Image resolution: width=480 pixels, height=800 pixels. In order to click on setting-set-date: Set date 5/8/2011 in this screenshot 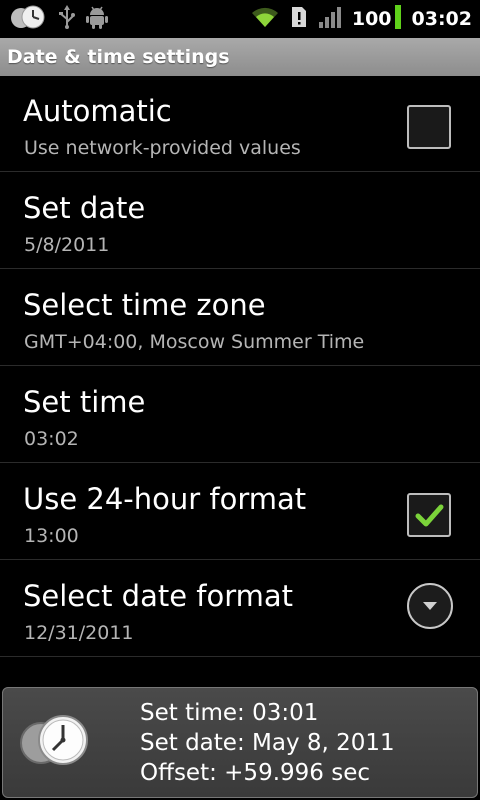, I will do `click(240, 221)`.